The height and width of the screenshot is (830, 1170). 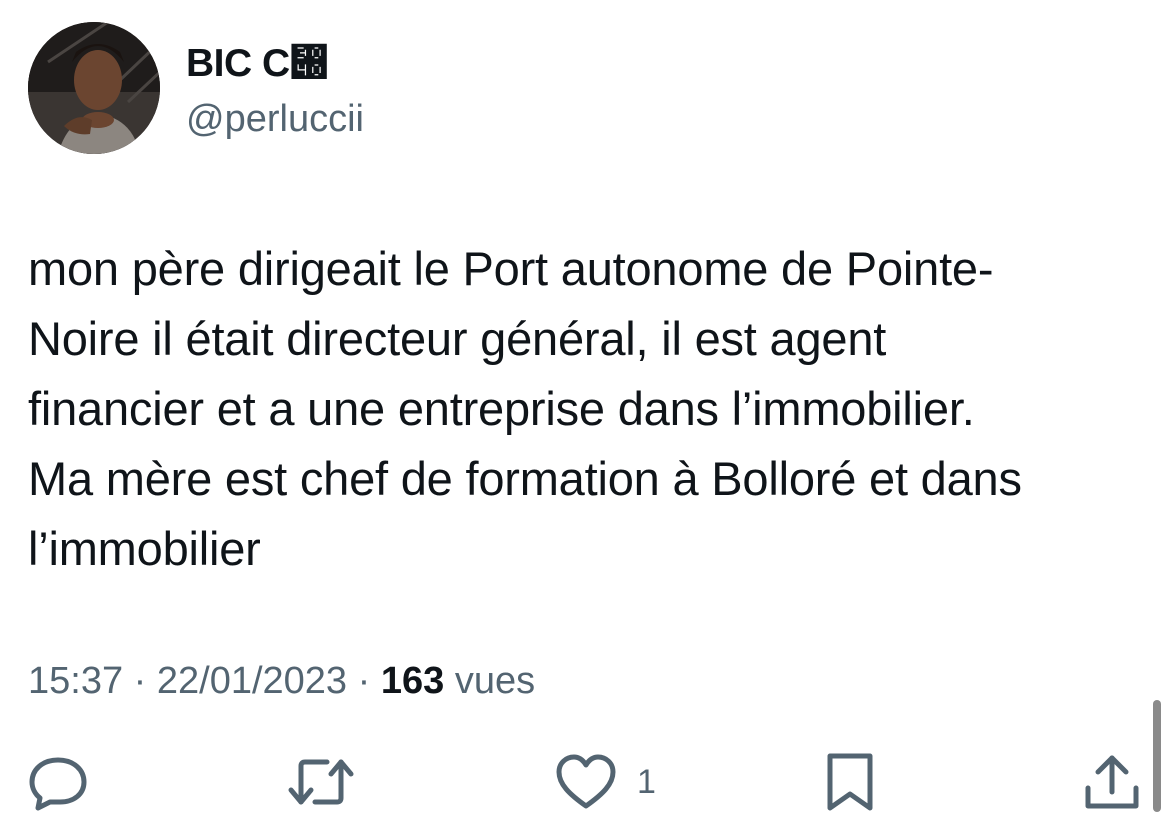 I want to click on tweet-time: 15:37, so click(x=75, y=681).